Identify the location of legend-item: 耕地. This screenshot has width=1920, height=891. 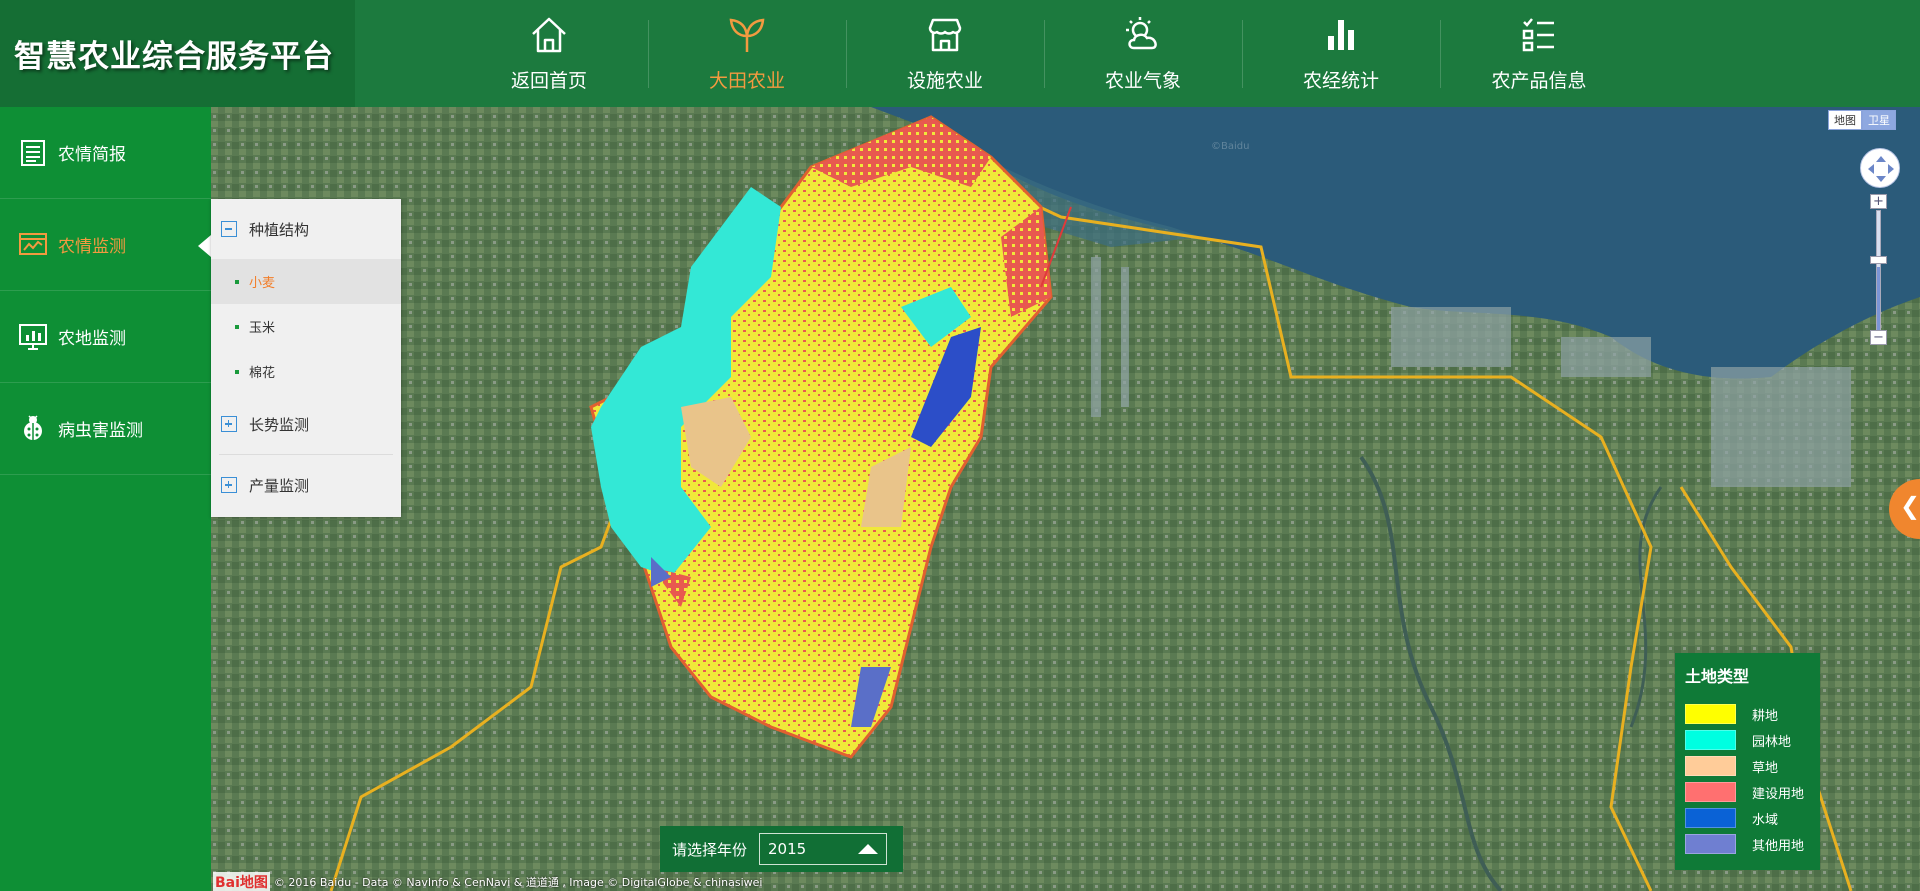
(1747, 714).